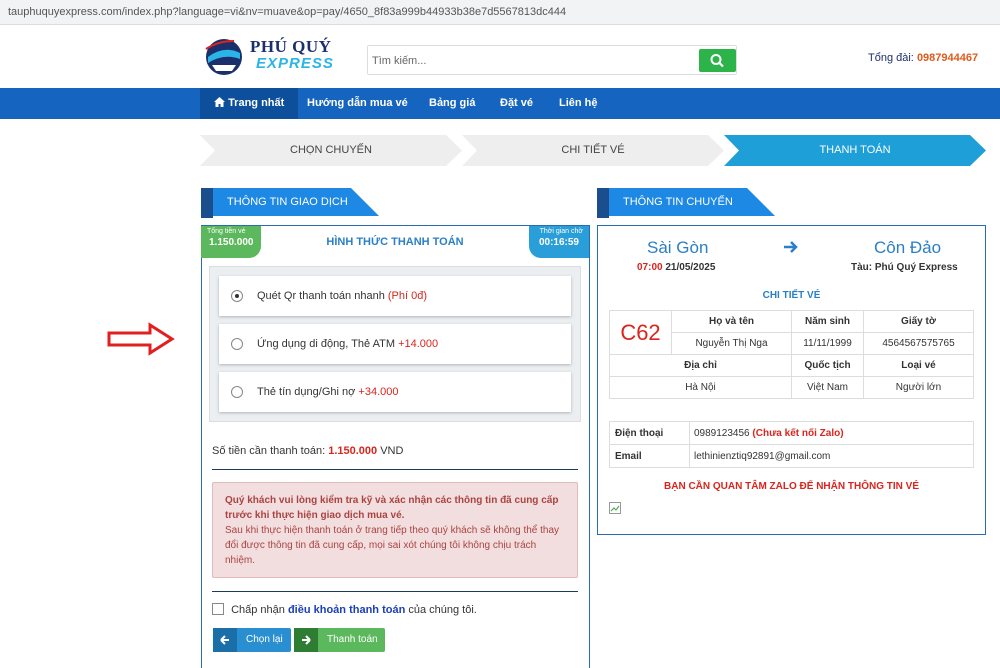  Describe the element at coordinates (649, 433) in the screenshot. I see `phone-label: Điện thoại` at that location.